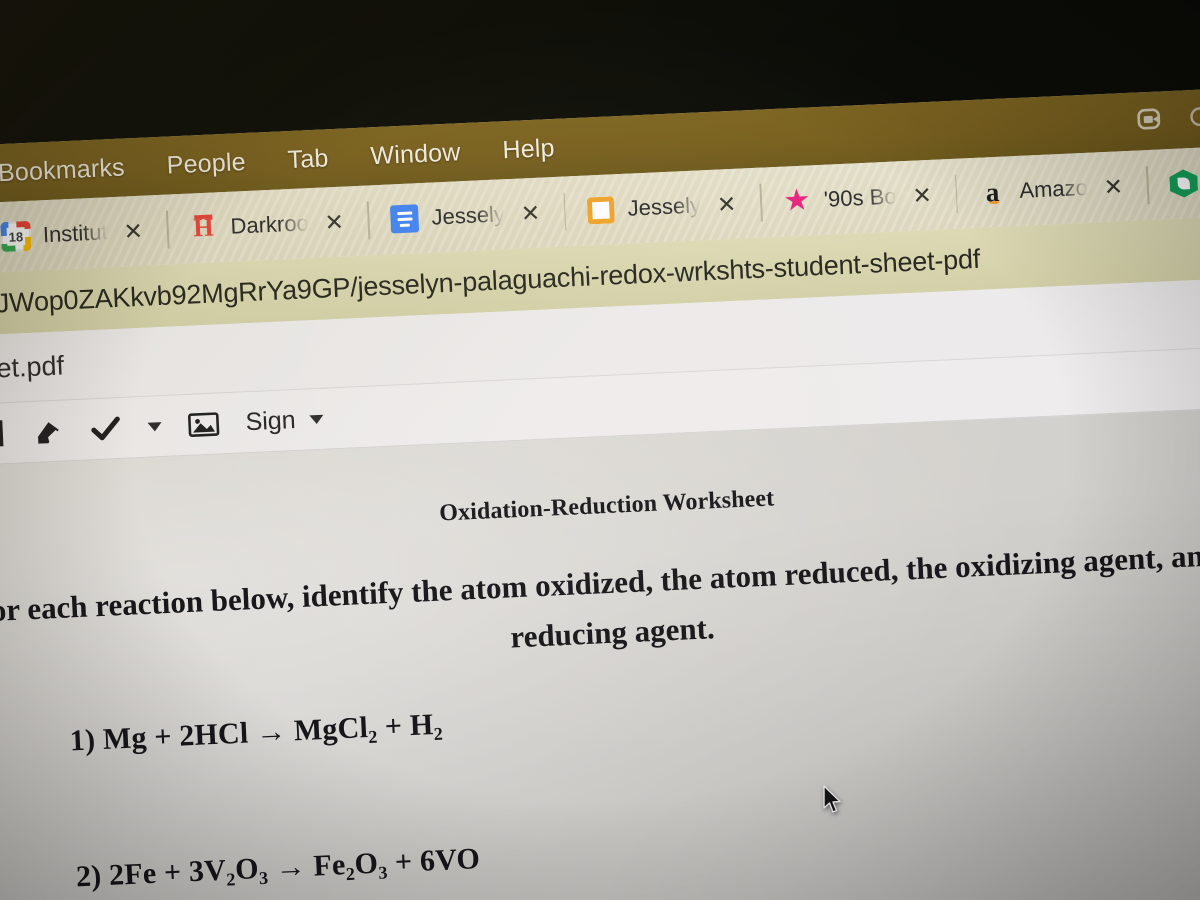 This screenshot has width=1200, height=900. I want to click on menubar-item-bookmarks: Bookmarks, so click(62, 170).